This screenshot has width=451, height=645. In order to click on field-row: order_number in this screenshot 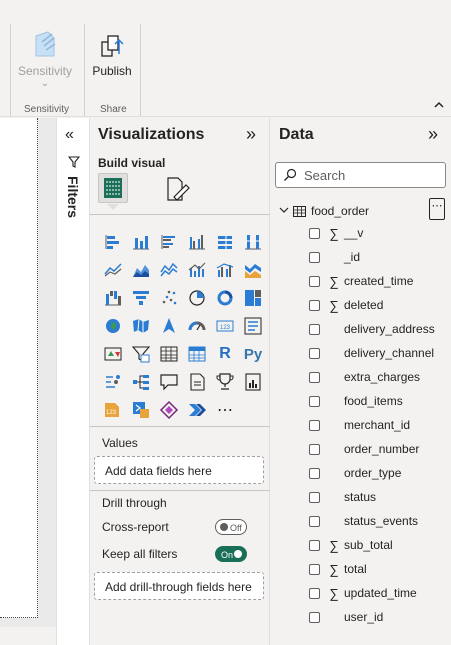, I will do `click(364, 449)`.